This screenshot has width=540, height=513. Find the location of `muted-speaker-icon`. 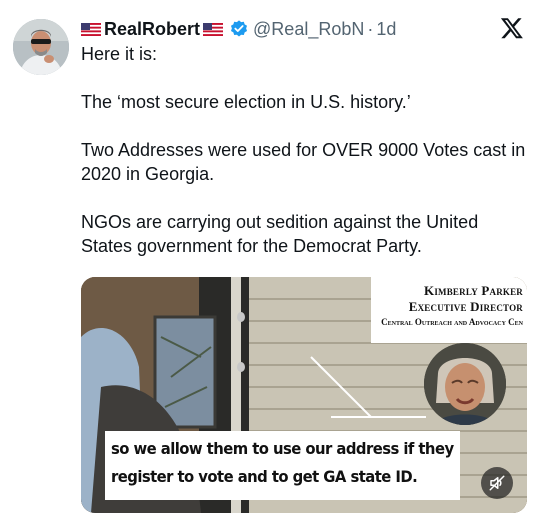

muted-speaker-icon is located at coordinates (497, 483).